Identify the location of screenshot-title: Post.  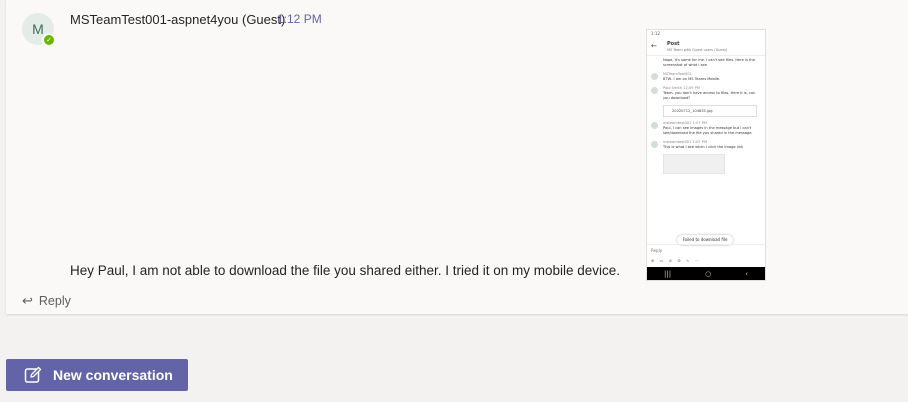
(673, 44).